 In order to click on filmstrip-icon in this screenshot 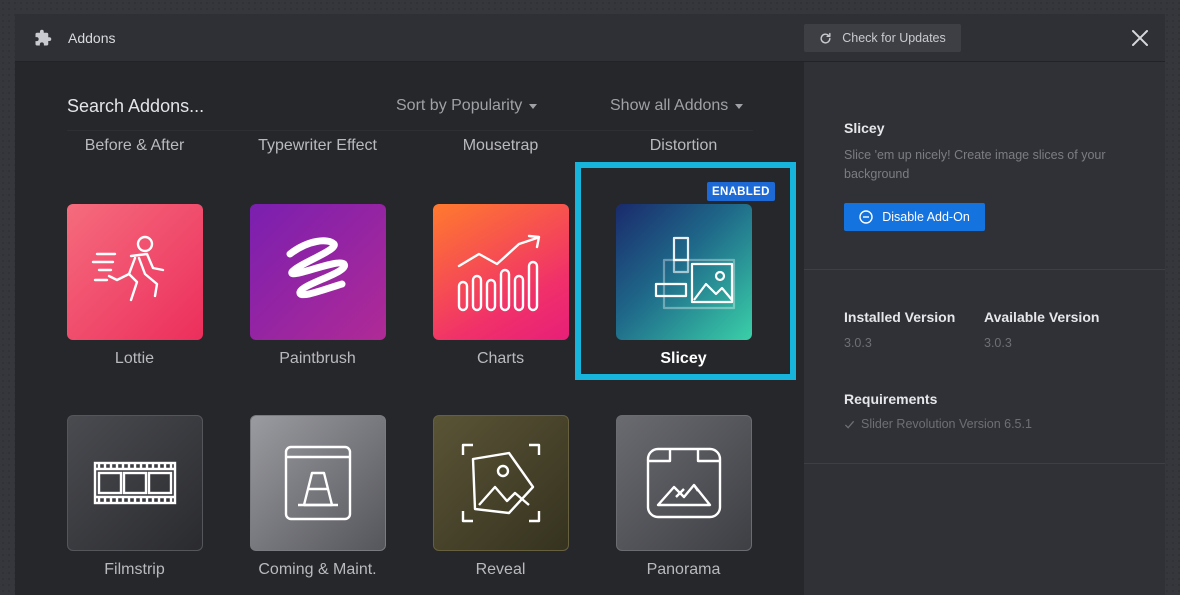, I will do `click(135, 483)`.